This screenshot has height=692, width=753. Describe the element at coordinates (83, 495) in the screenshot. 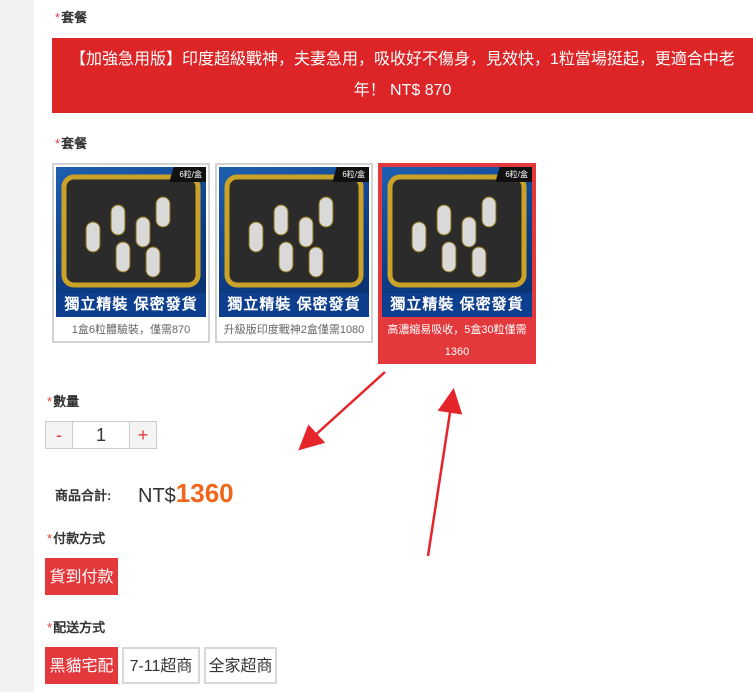

I see `total-label: 商品合計:` at that location.